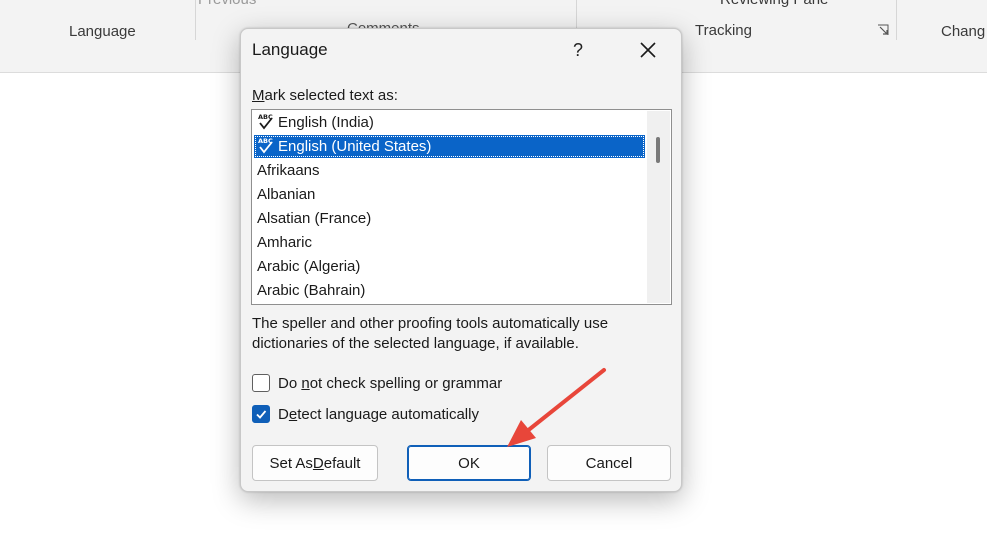  Describe the element at coordinates (884, 31) in the screenshot. I see `tracking-dialog-launcher-icon` at that location.